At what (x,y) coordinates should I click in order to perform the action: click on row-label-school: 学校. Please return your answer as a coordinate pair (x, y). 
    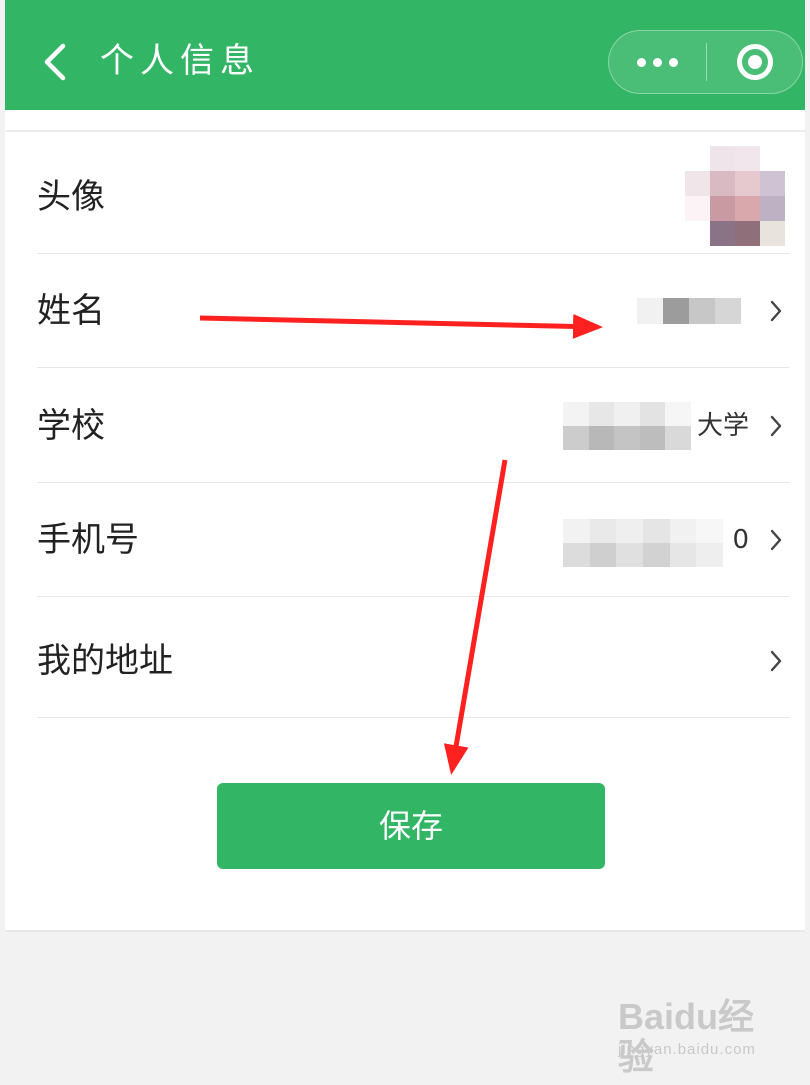
    Looking at the image, I should click on (71, 426).